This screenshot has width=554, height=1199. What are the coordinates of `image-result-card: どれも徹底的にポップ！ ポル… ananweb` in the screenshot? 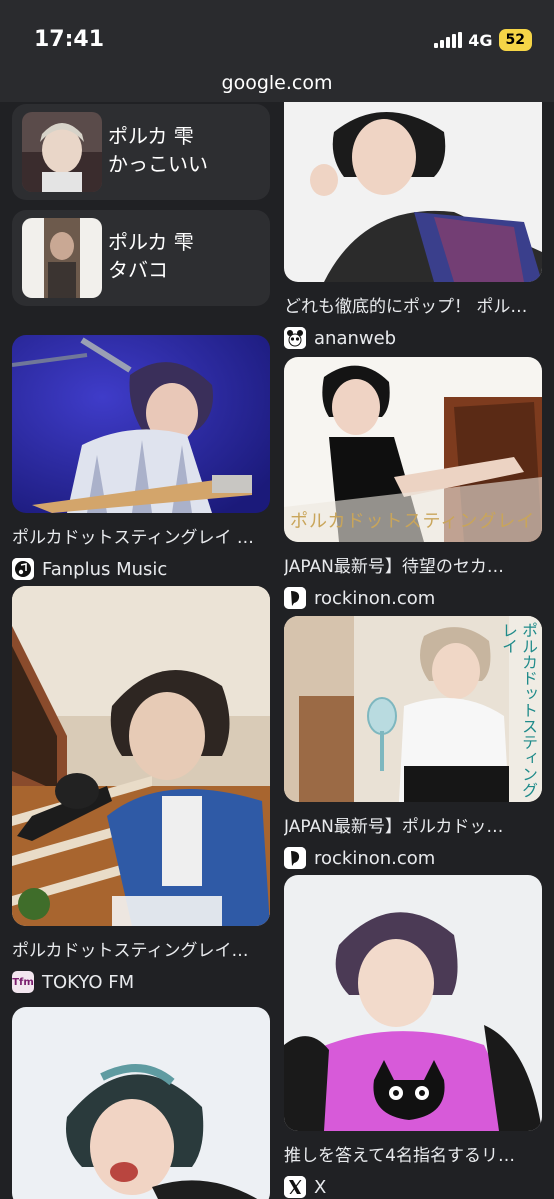 It's located at (413, 225).